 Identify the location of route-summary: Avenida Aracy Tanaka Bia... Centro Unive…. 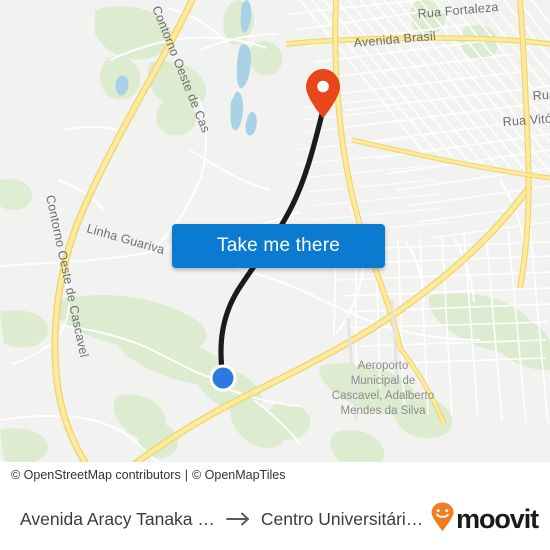
(215, 519).